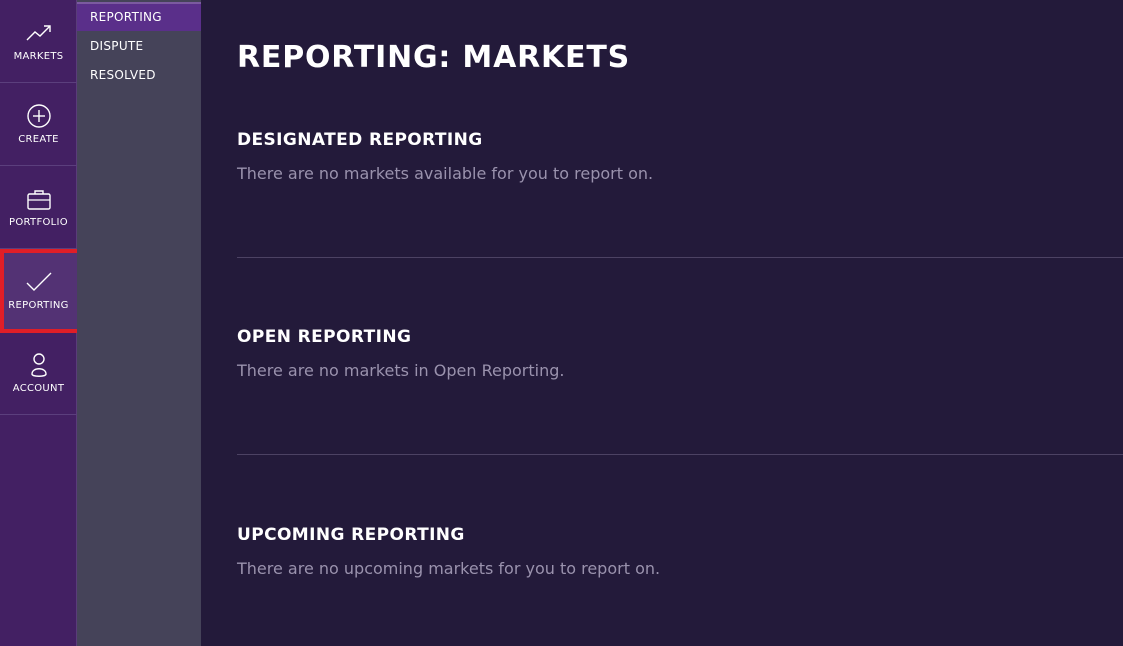  What do you see at coordinates (38, 222) in the screenshot?
I see `nav-portfolio-label: PORTFOLIO` at bounding box center [38, 222].